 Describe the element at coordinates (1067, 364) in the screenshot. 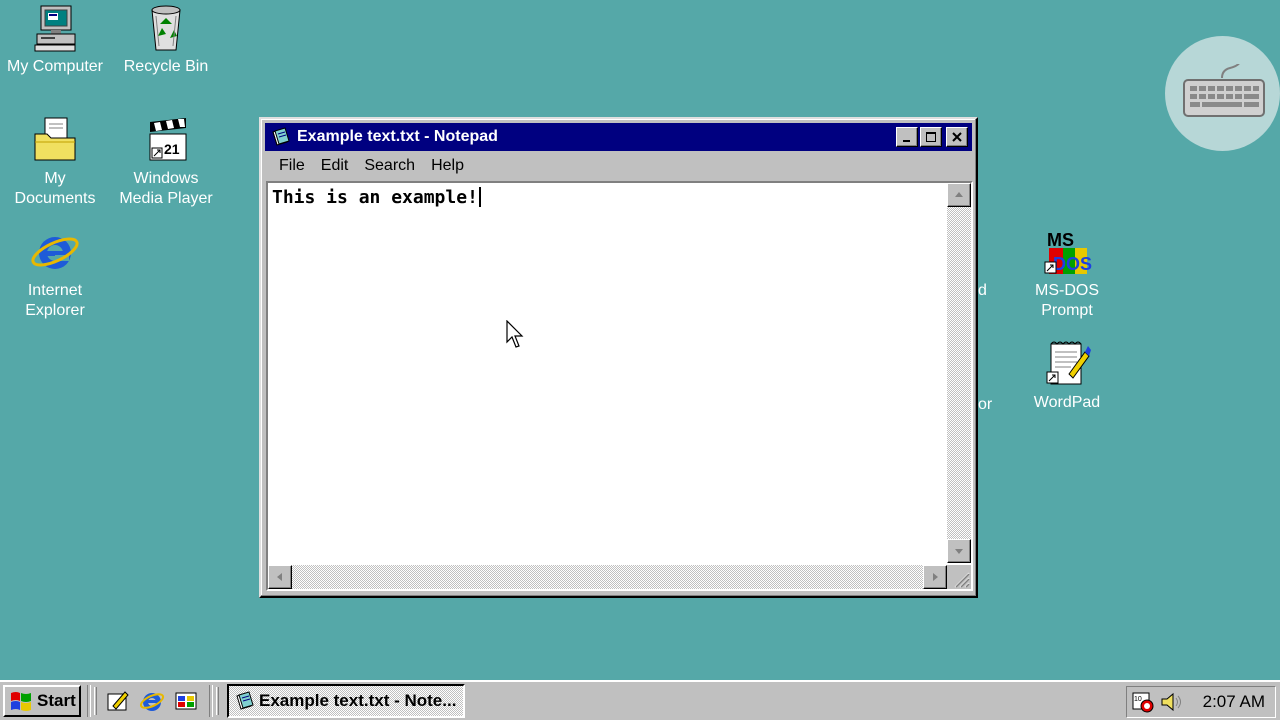

I see `wordpad-icon` at that location.